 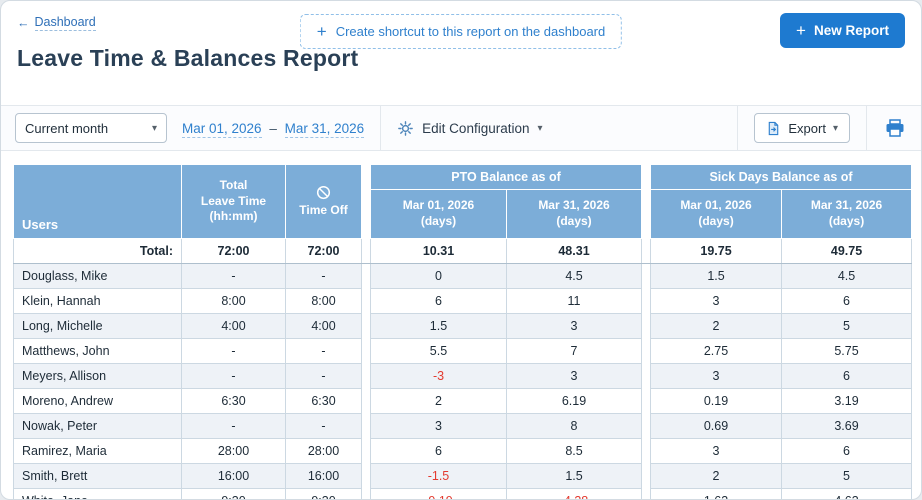 I want to click on total-leave-time-value: 28:00, so click(x=233, y=451).